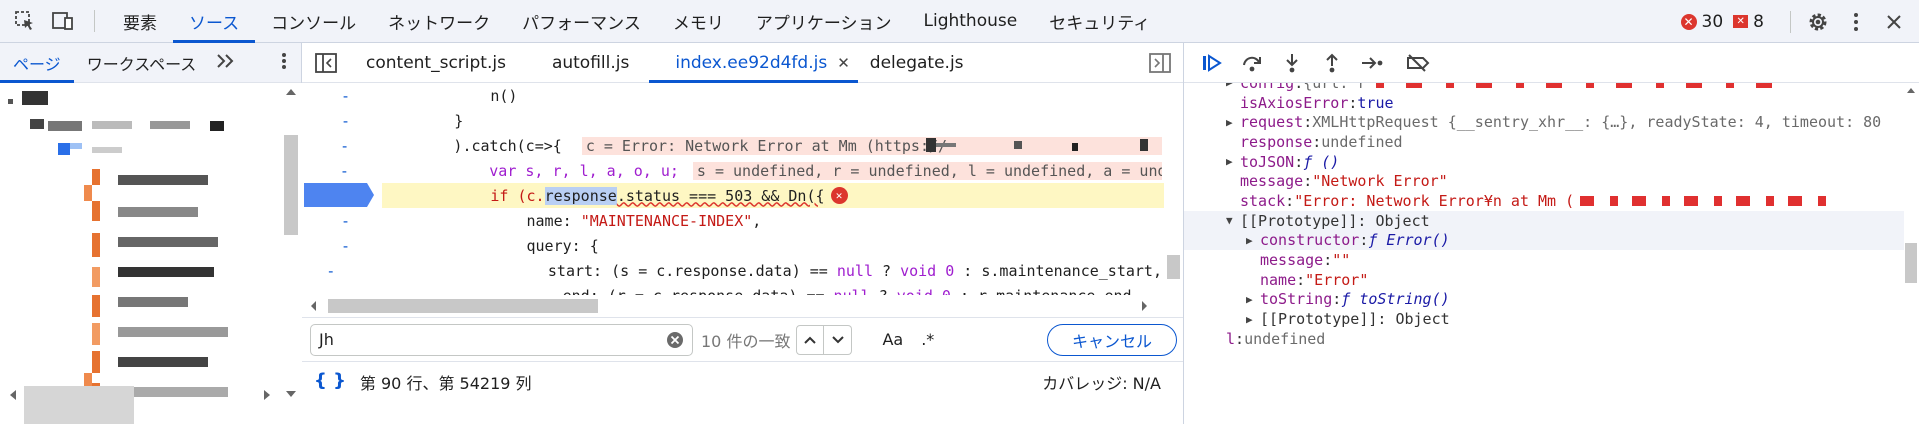 The image size is (1919, 424). I want to click on search-next-button, so click(838, 339).